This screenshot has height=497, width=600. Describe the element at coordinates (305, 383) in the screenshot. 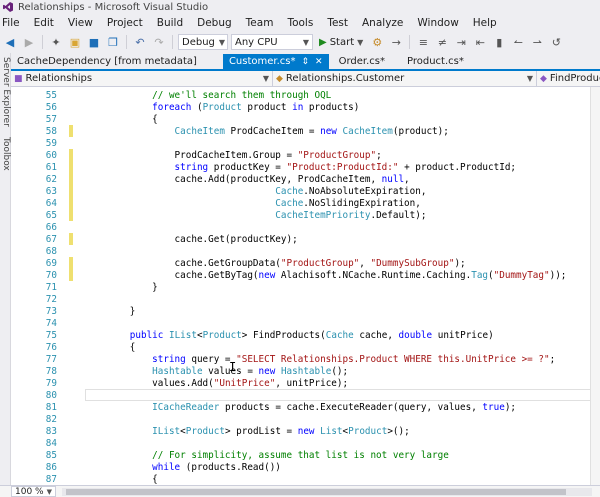

I see `code-line: 79 values.Add("UnitPrice", unitPrice);` at that location.